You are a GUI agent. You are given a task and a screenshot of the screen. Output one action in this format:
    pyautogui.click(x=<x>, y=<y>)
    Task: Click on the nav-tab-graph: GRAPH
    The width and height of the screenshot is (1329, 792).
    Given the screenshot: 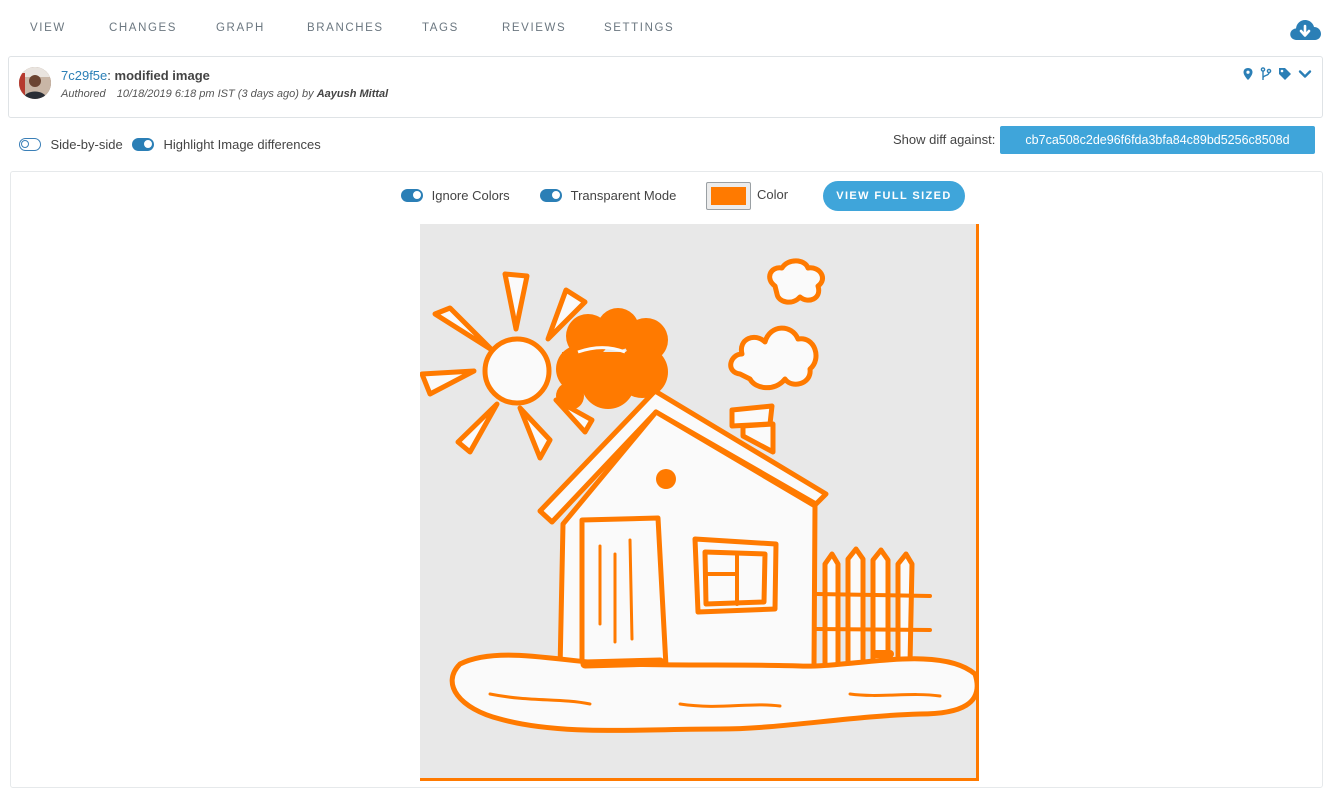 What is the action you would take?
    pyautogui.click(x=240, y=28)
    